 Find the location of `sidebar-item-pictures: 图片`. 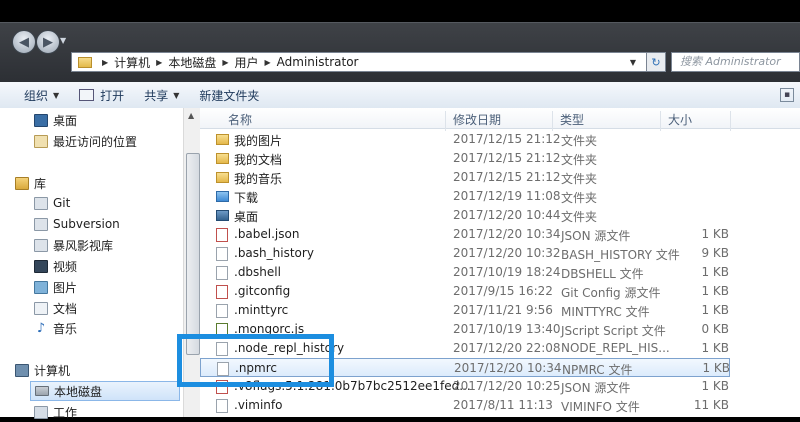

sidebar-item-pictures: 图片 is located at coordinates (55, 287).